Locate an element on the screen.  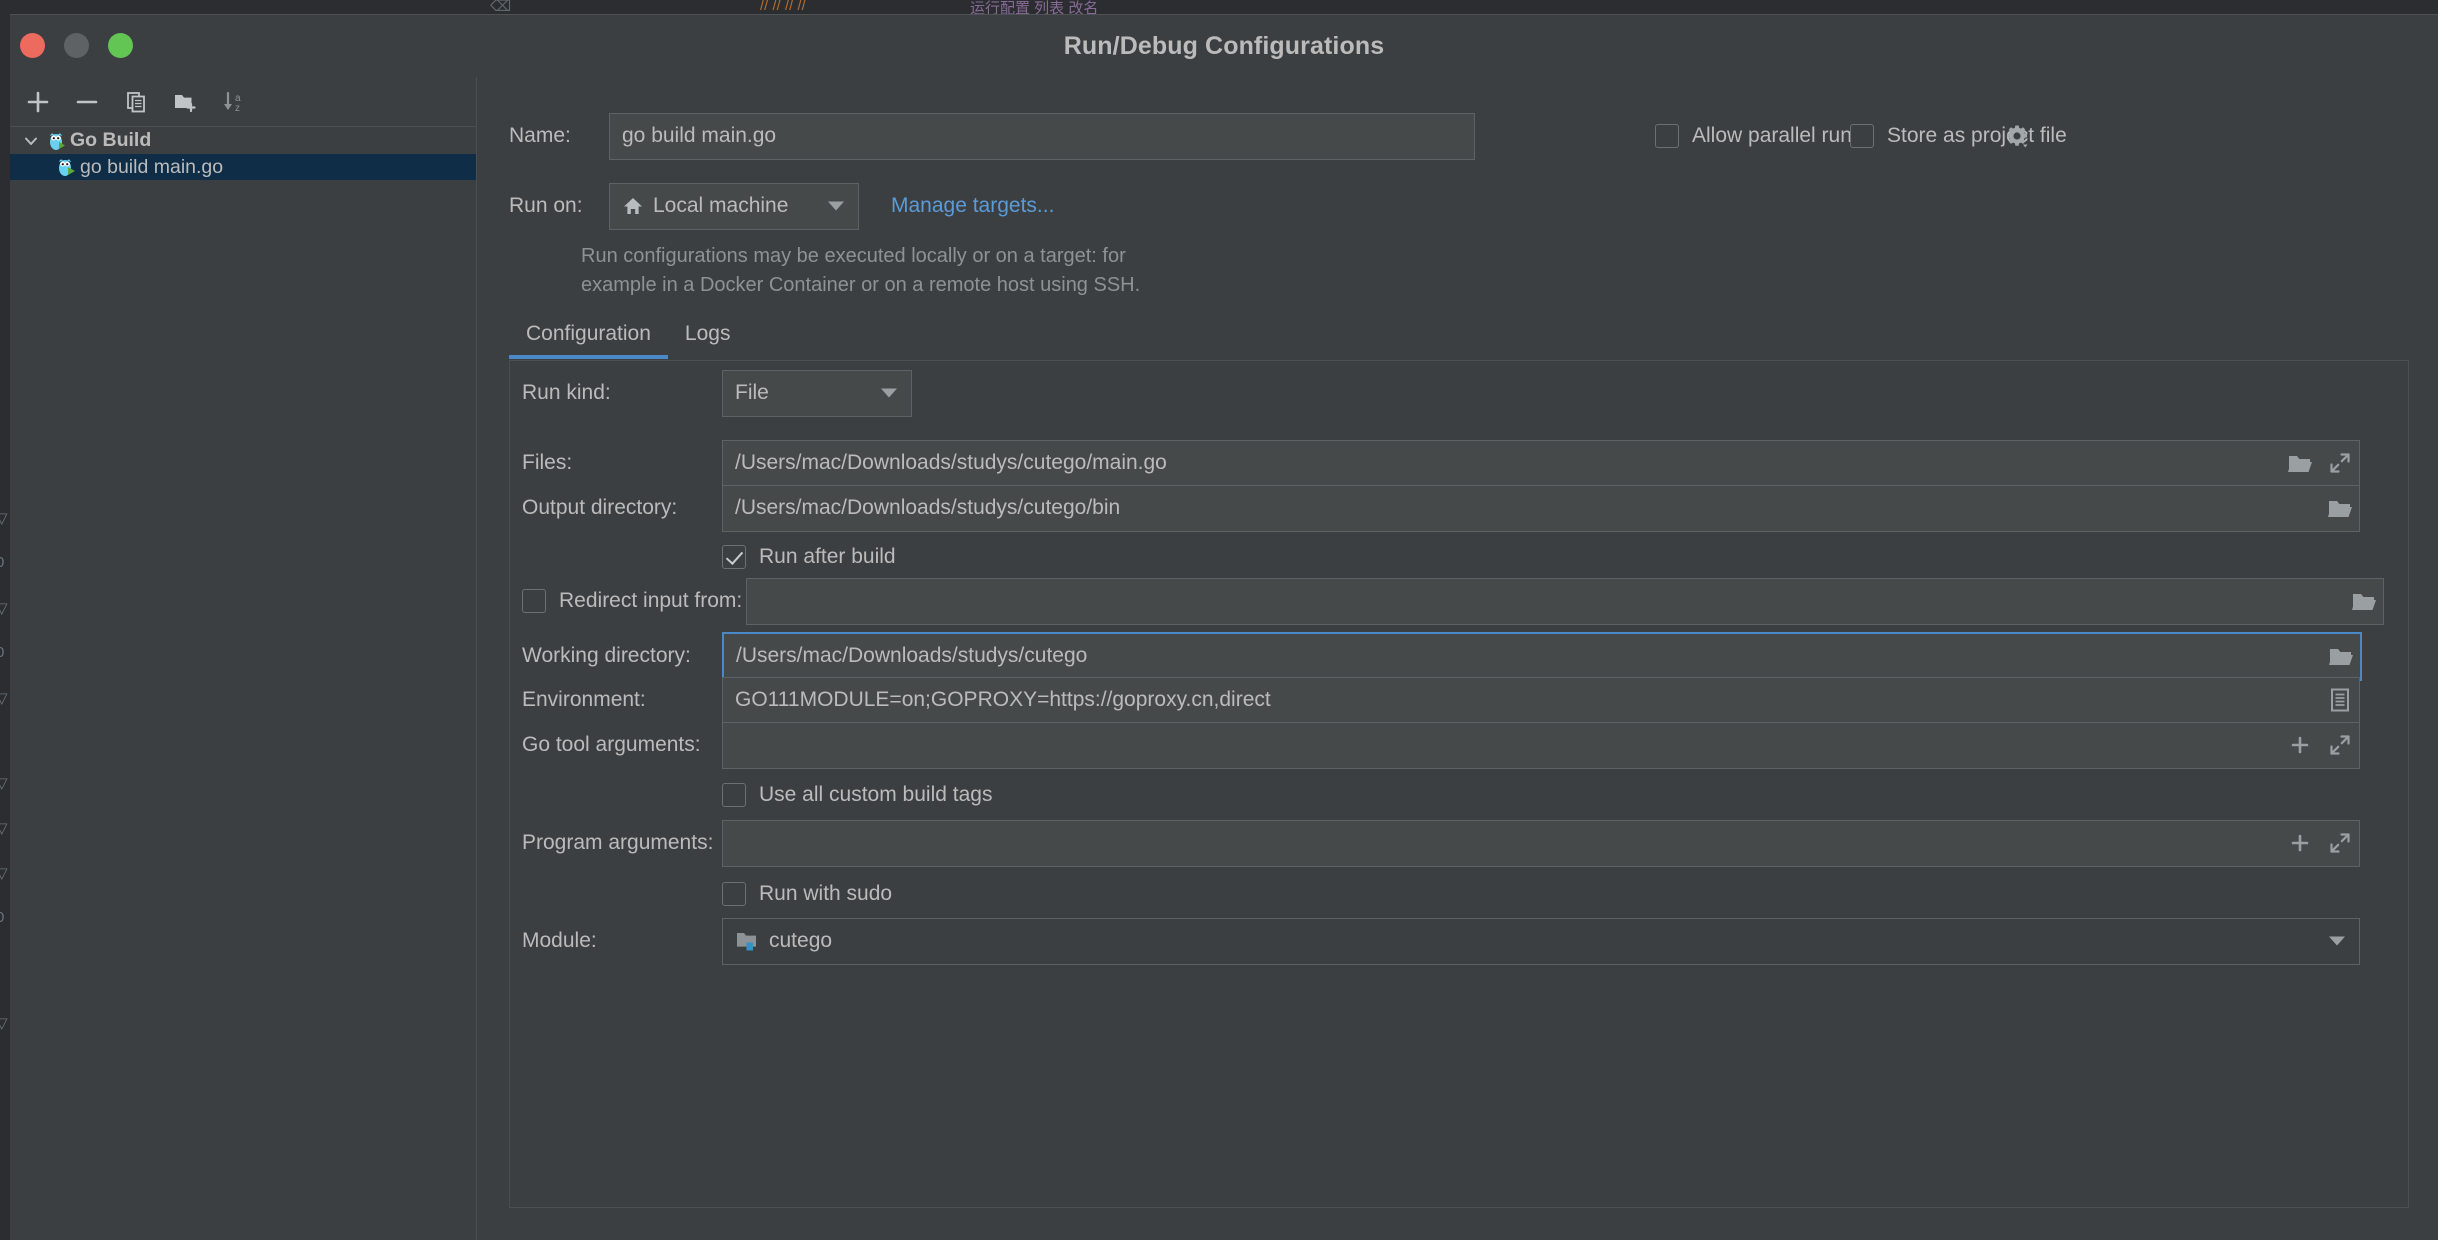
run-on-dropdown: Local machine is located at coordinates (734, 206).